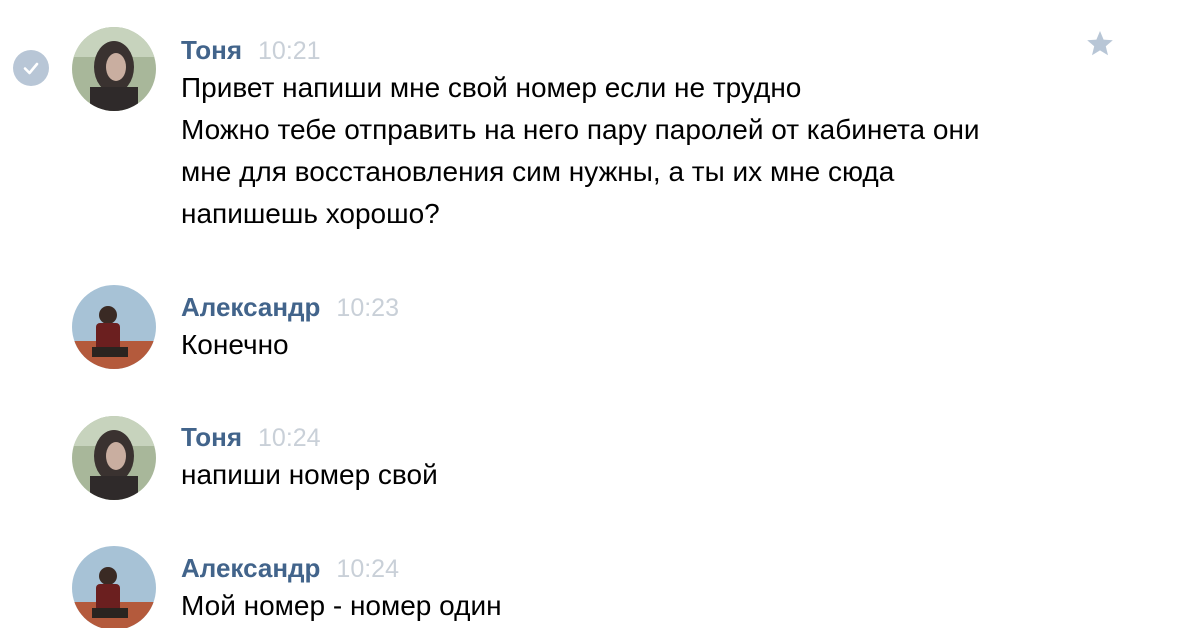 The image size is (1200, 628). What do you see at coordinates (310, 213) in the screenshot?
I see `message-line: напишешь хорошо?` at bounding box center [310, 213].